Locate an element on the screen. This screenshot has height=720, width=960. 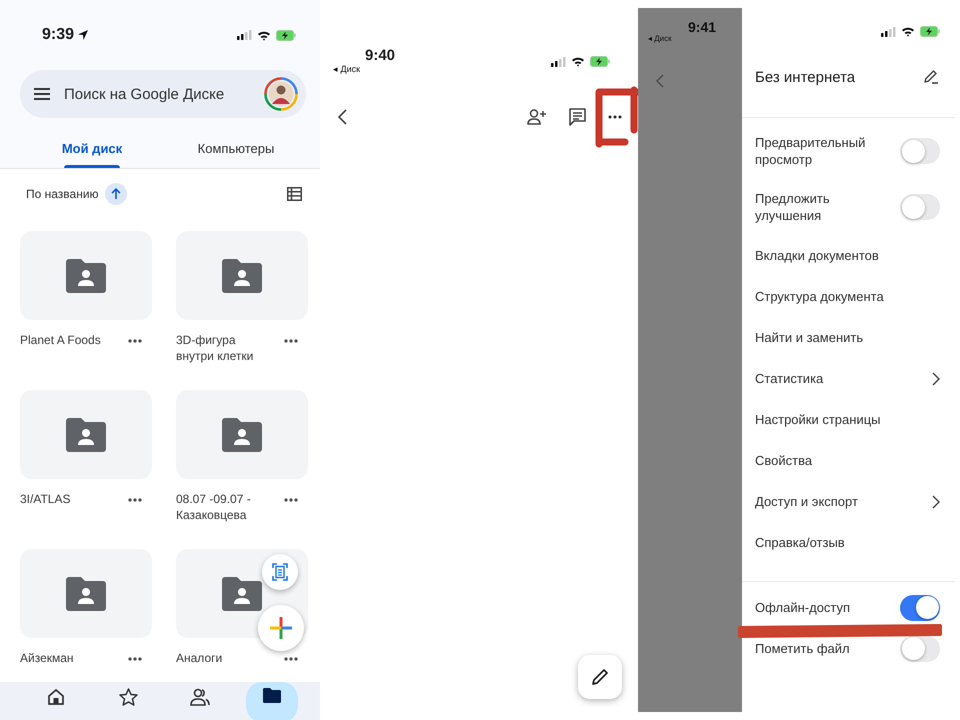
menu-item: Статистика is located at coordinates (848, 378).